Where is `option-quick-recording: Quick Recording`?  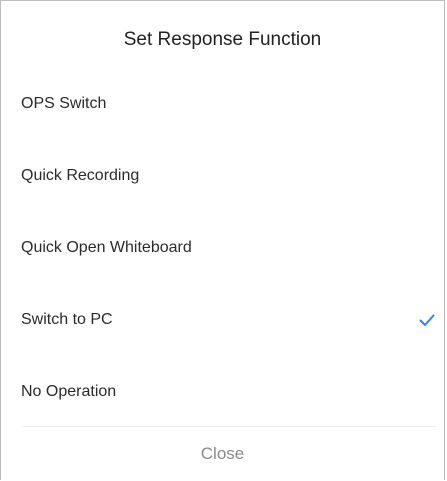 option-quick-recording: Quick Recording is located at coordinates (222, 179).